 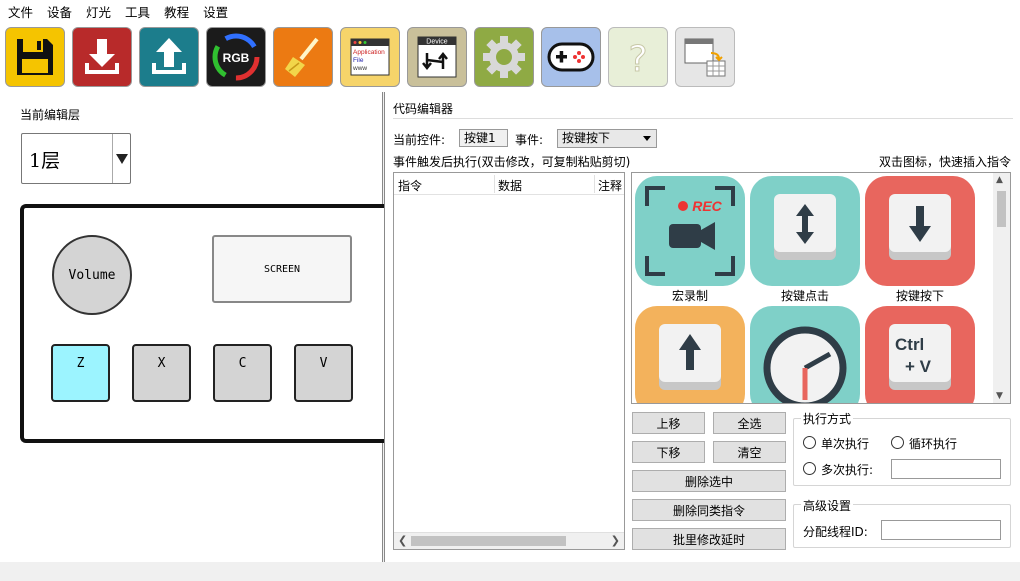 I want to click on divider, so click(x=703, y=118).